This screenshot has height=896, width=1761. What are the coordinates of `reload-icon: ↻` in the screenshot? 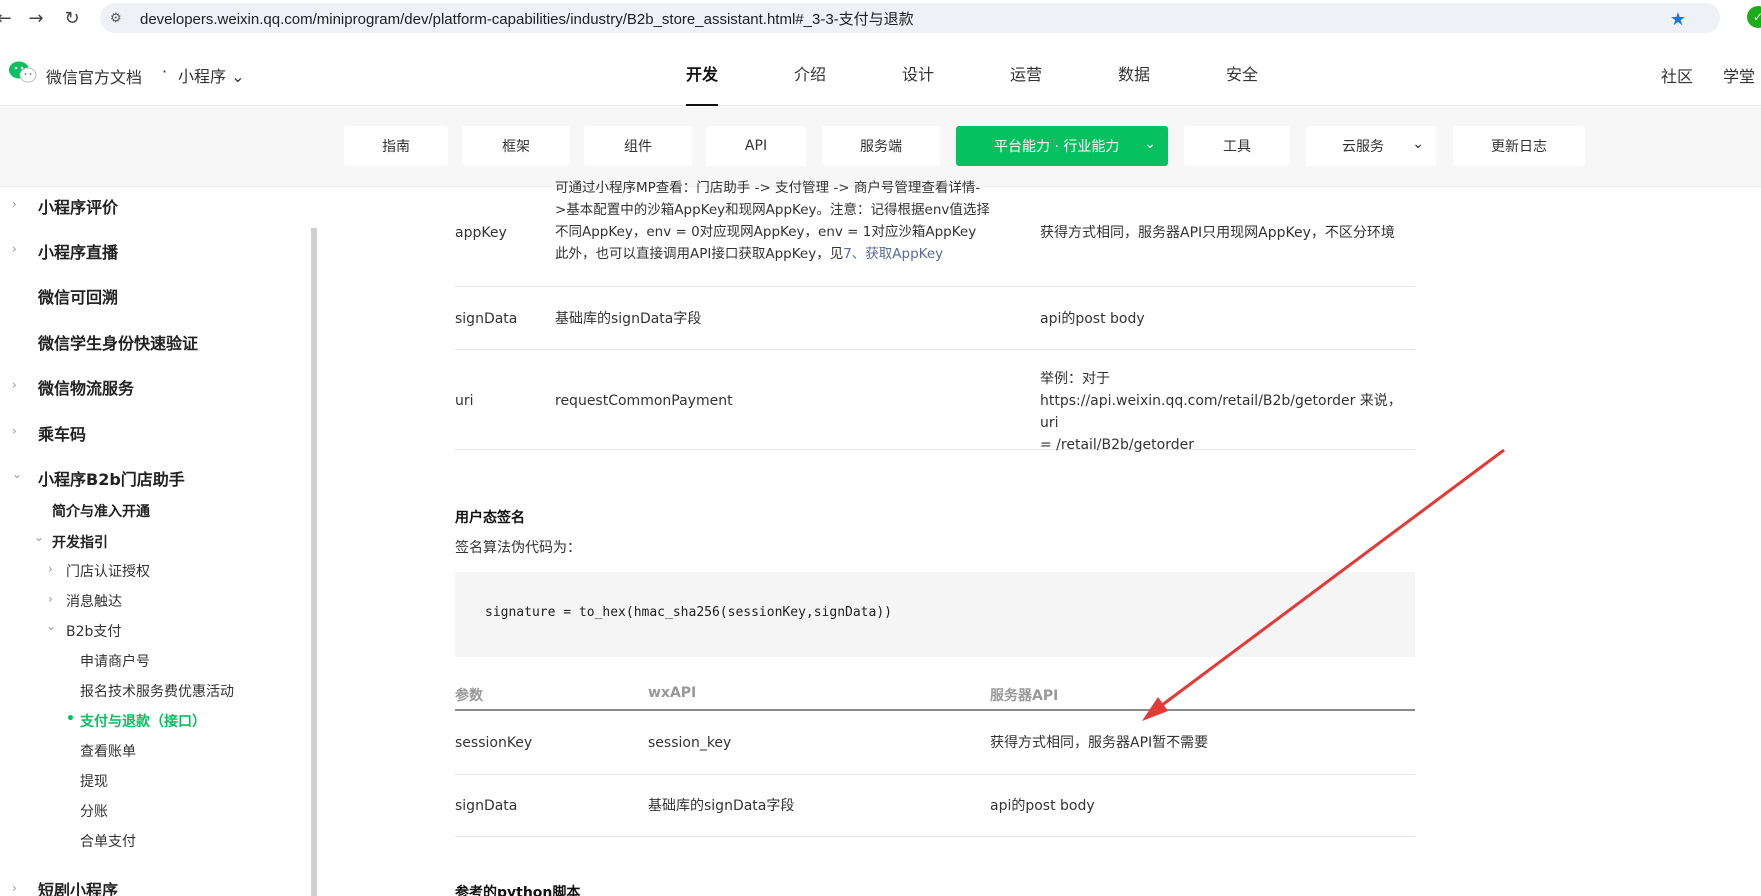 It's located at (72, 18).